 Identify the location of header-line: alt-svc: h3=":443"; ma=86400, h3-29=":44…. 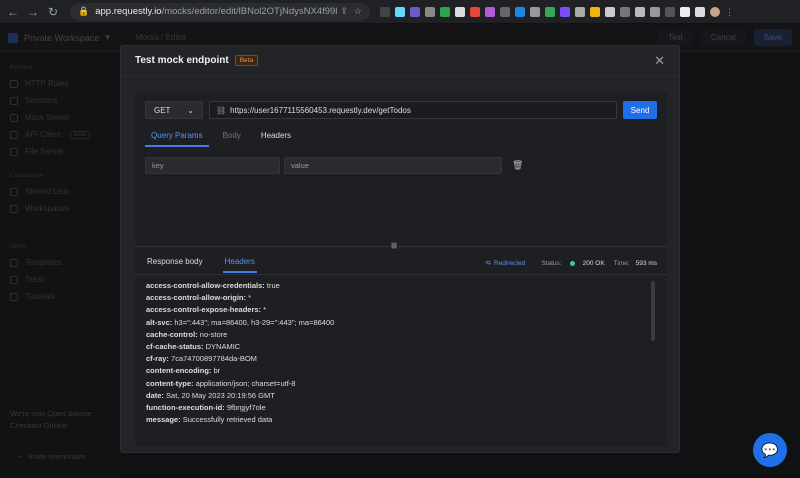
(396, 323).